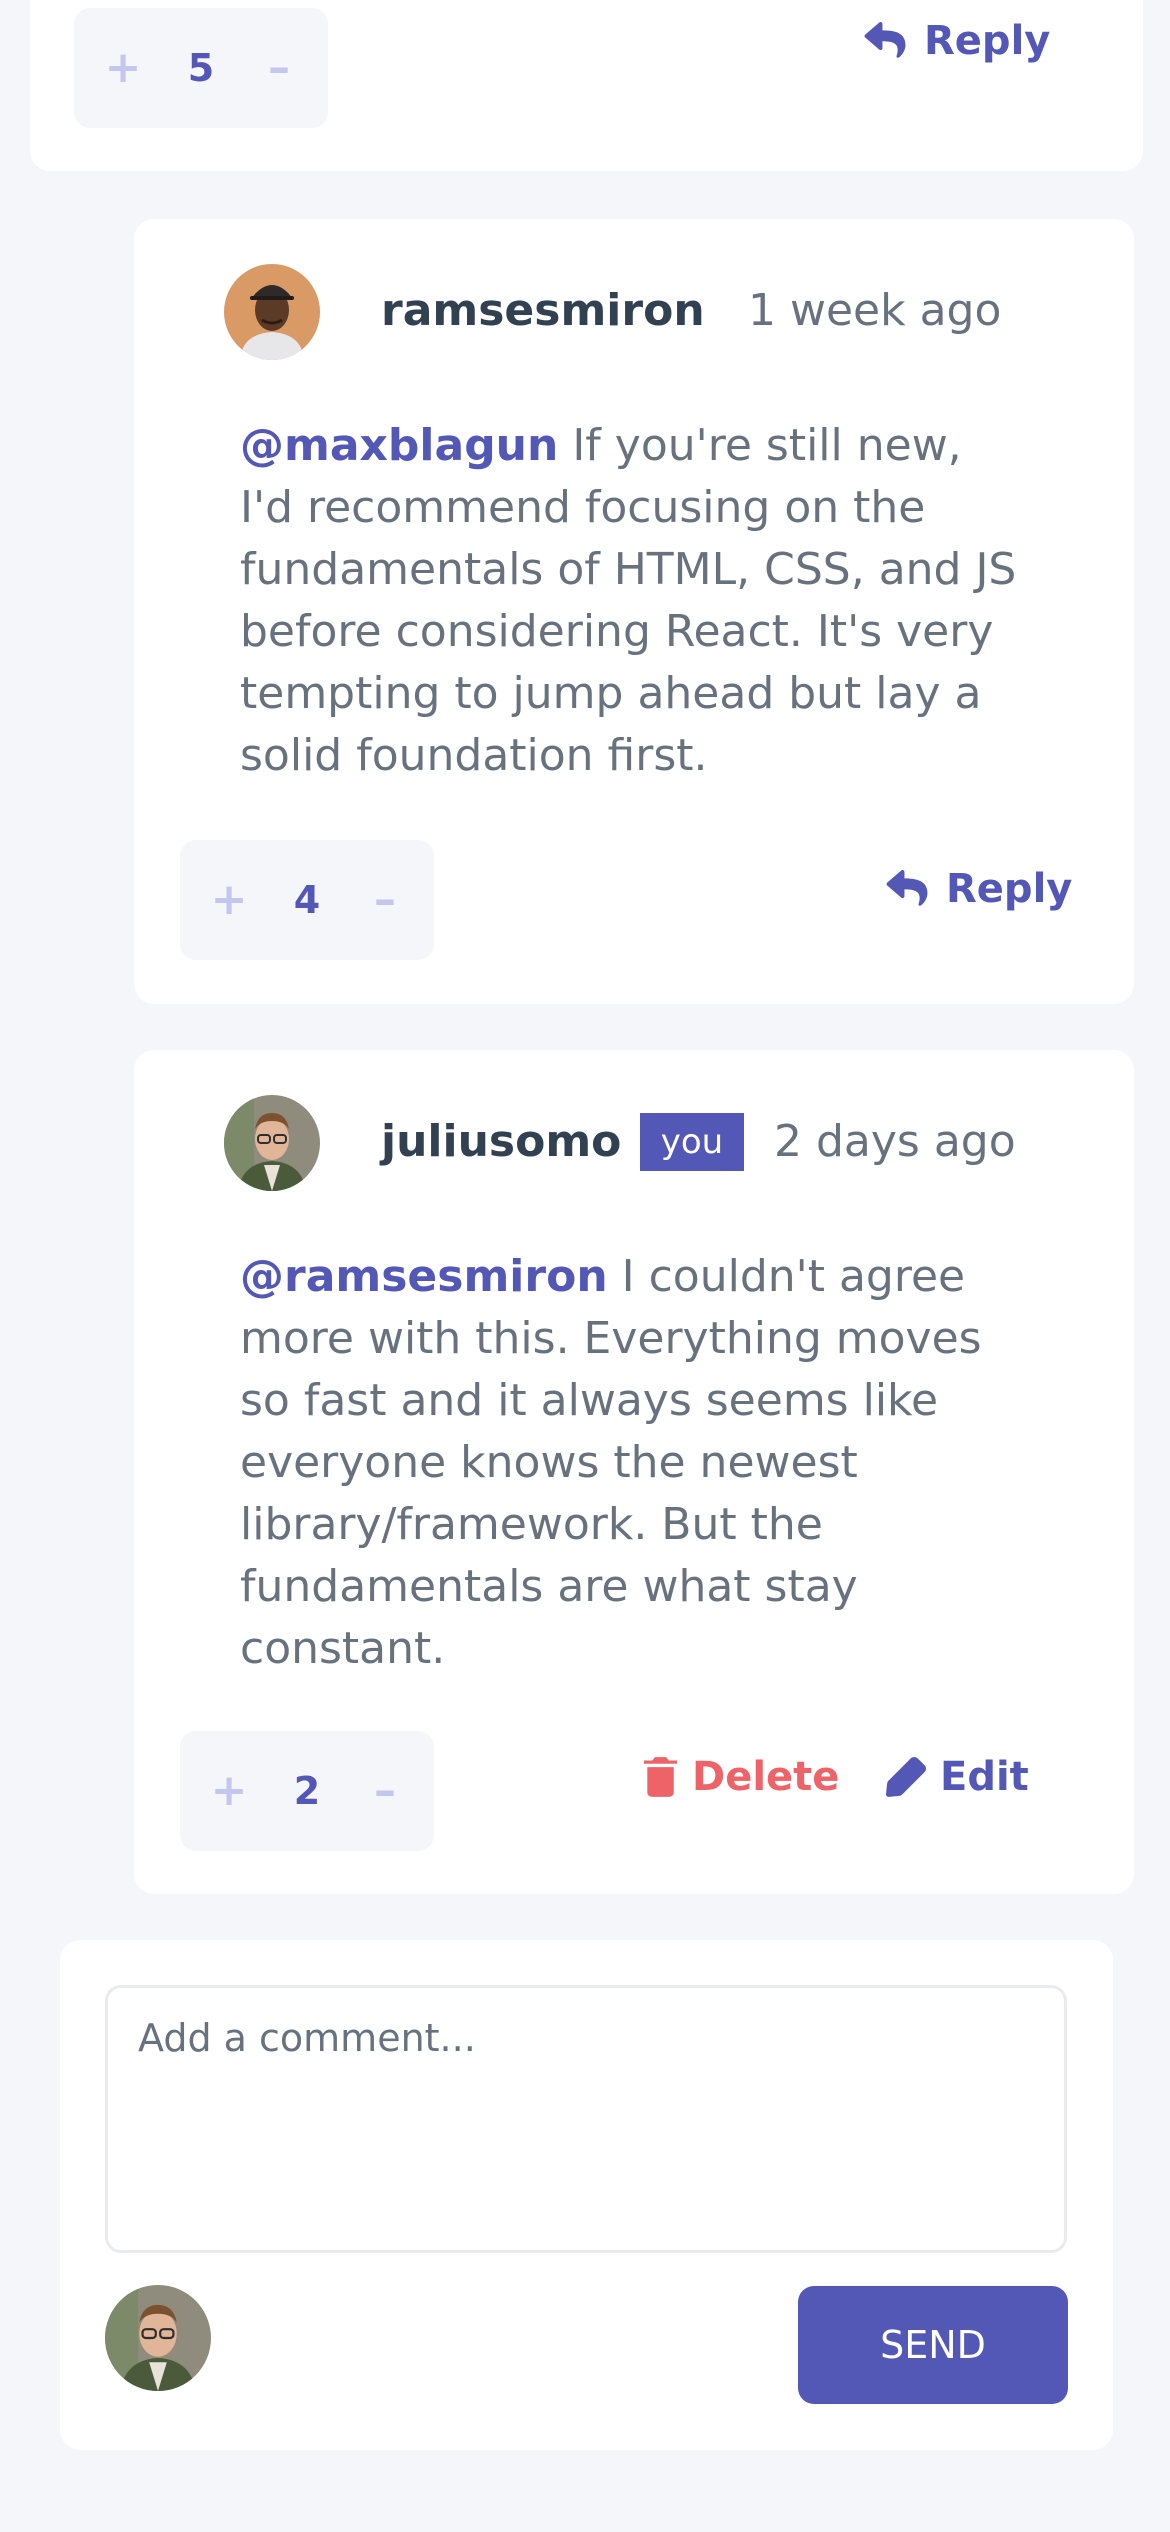 Image resolution: width=1170 pixels, height=2532 pixels. Describe the element at coordinates (906, 1777) in the screenshot. I see `pencil-icon` at that location.